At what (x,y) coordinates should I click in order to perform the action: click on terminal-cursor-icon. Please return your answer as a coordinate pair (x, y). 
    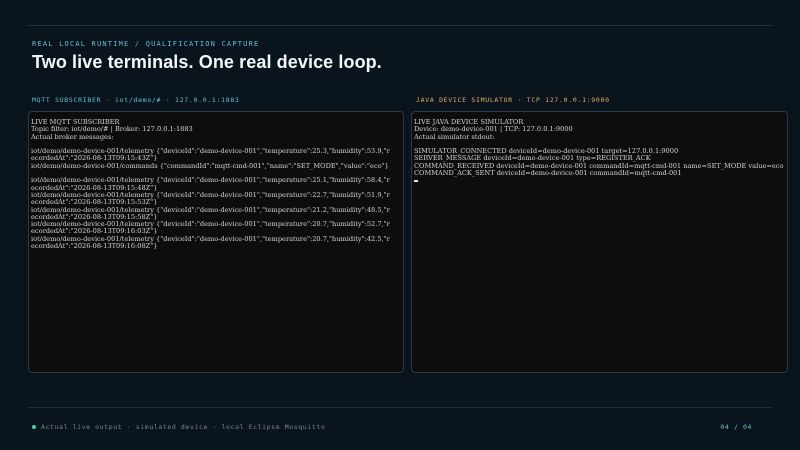
    Looking at the image, I should click on (416, 181).